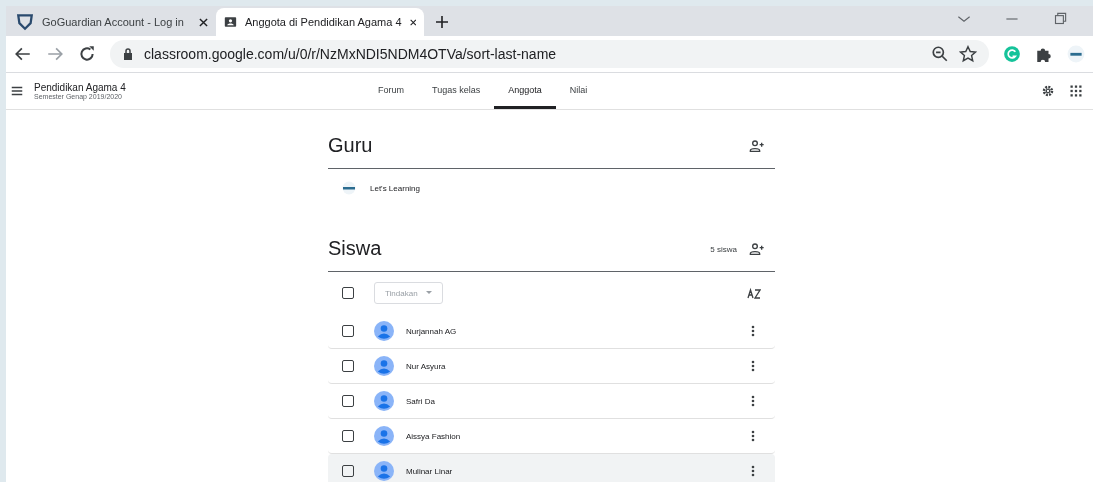  I want to click on shield-icon, so click(25, 22).